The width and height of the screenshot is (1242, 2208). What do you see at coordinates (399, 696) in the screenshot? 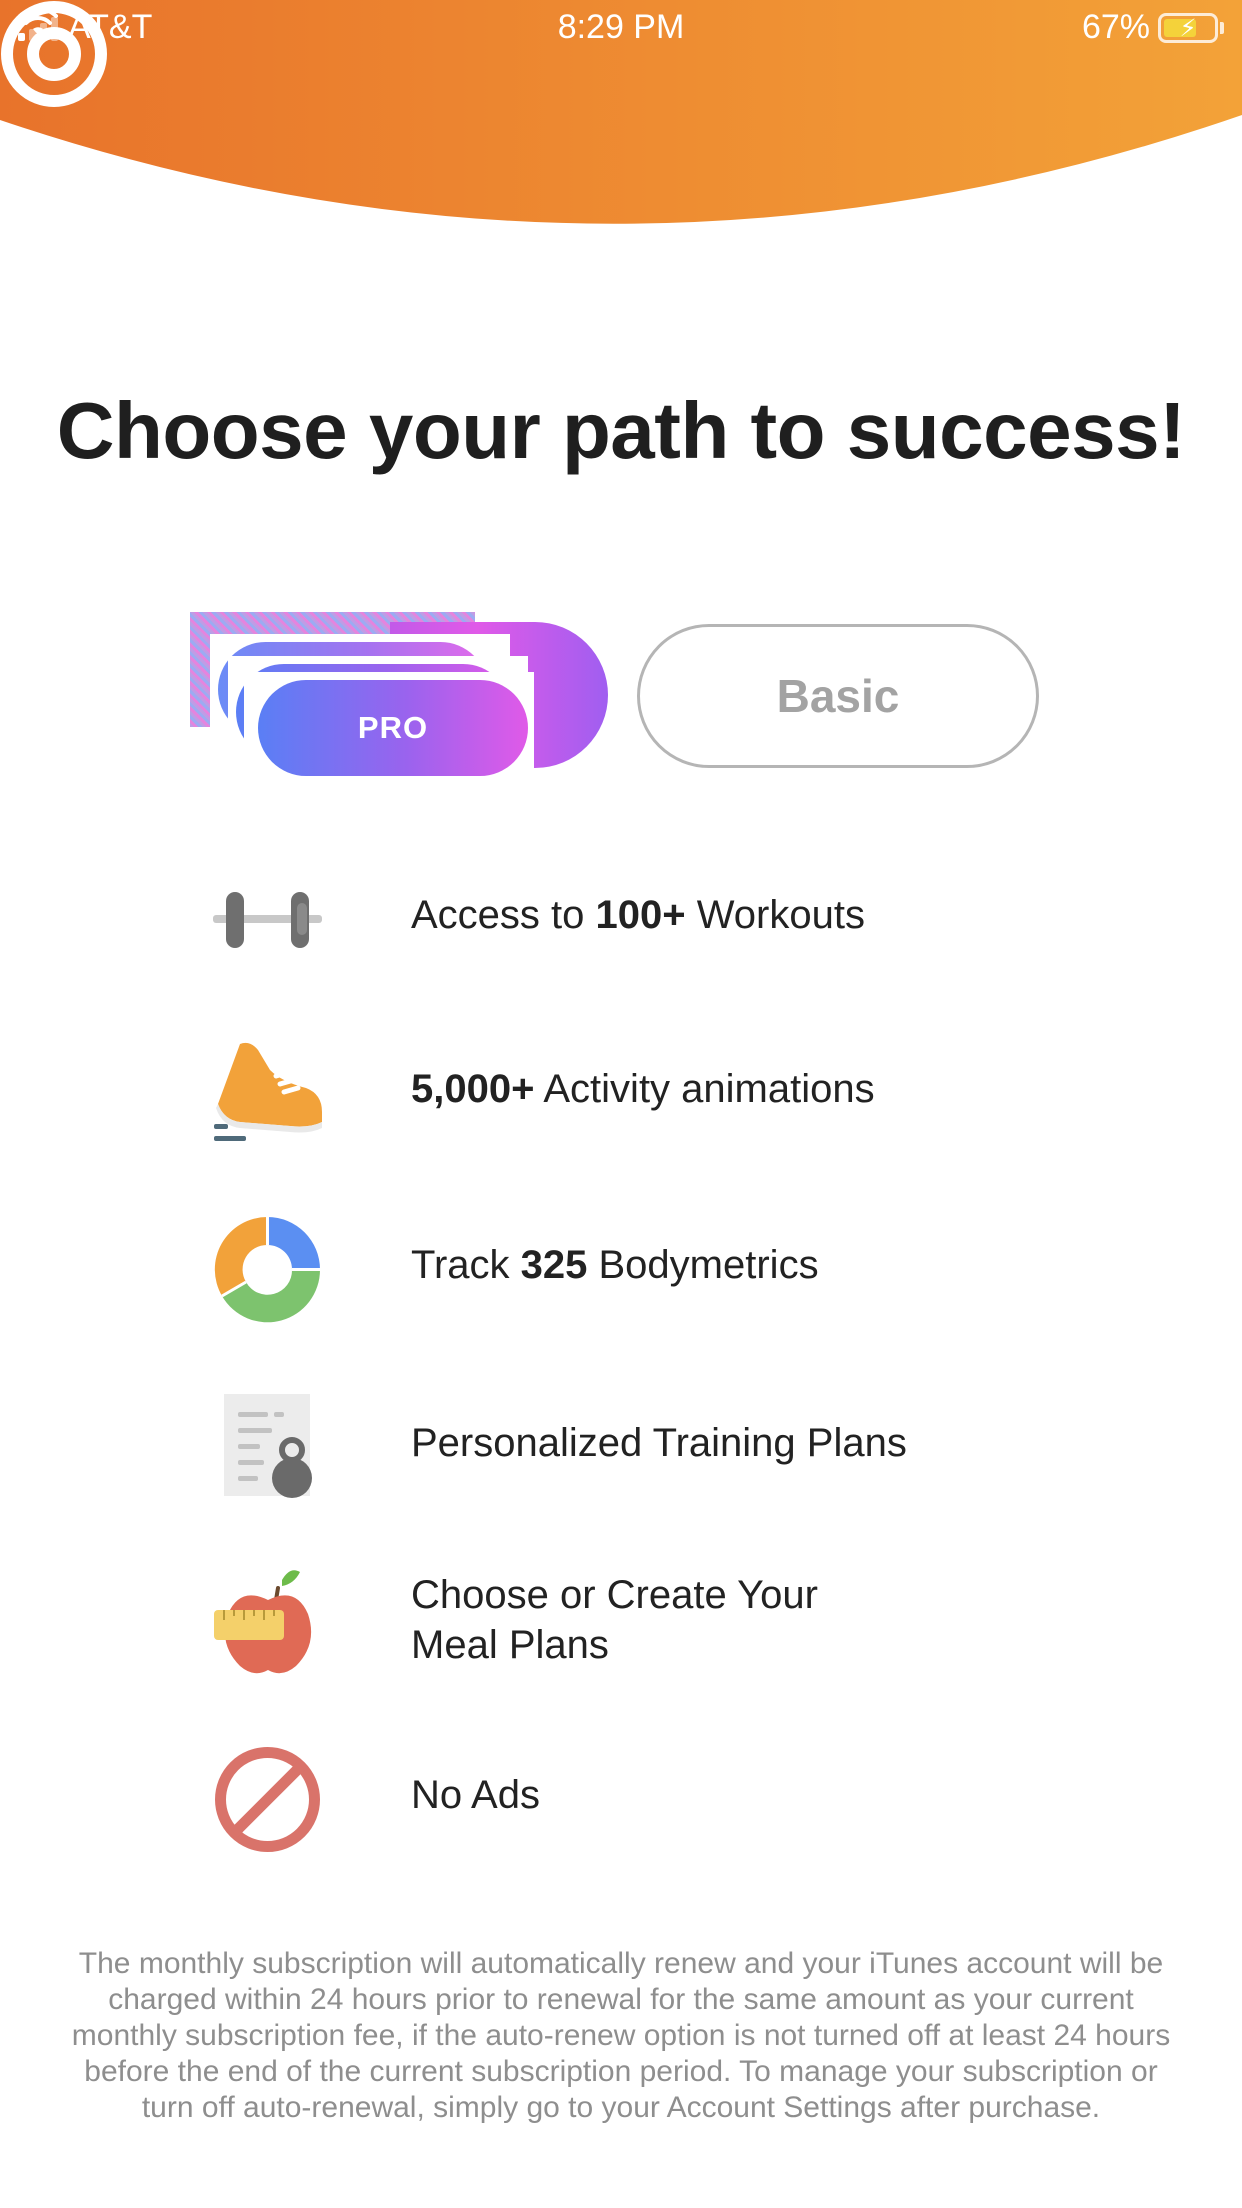
I see `pro-plan-button: PRO` at bounding box center [399, 696].